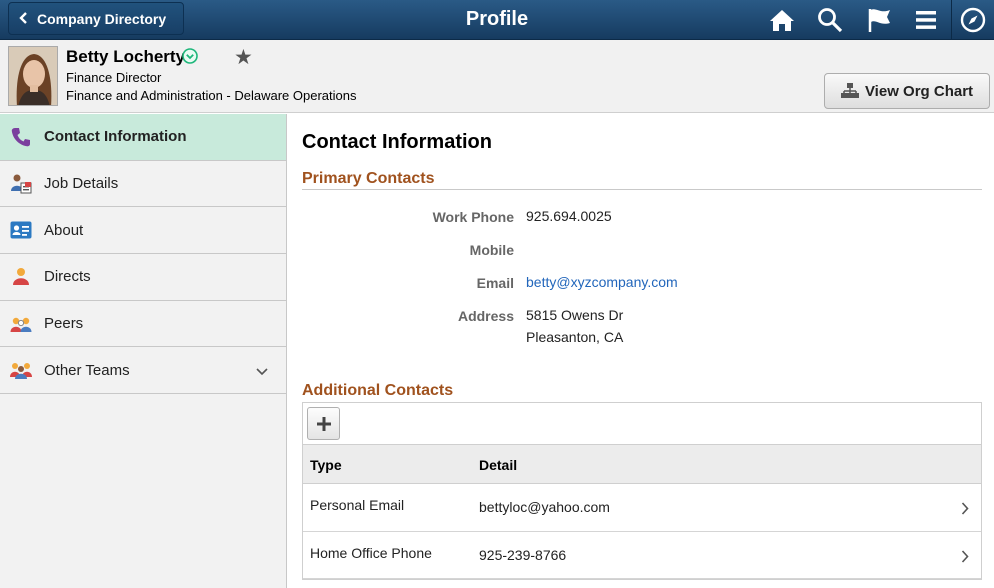  I want to click on sidebar-item-about: About, so click(143, 231).